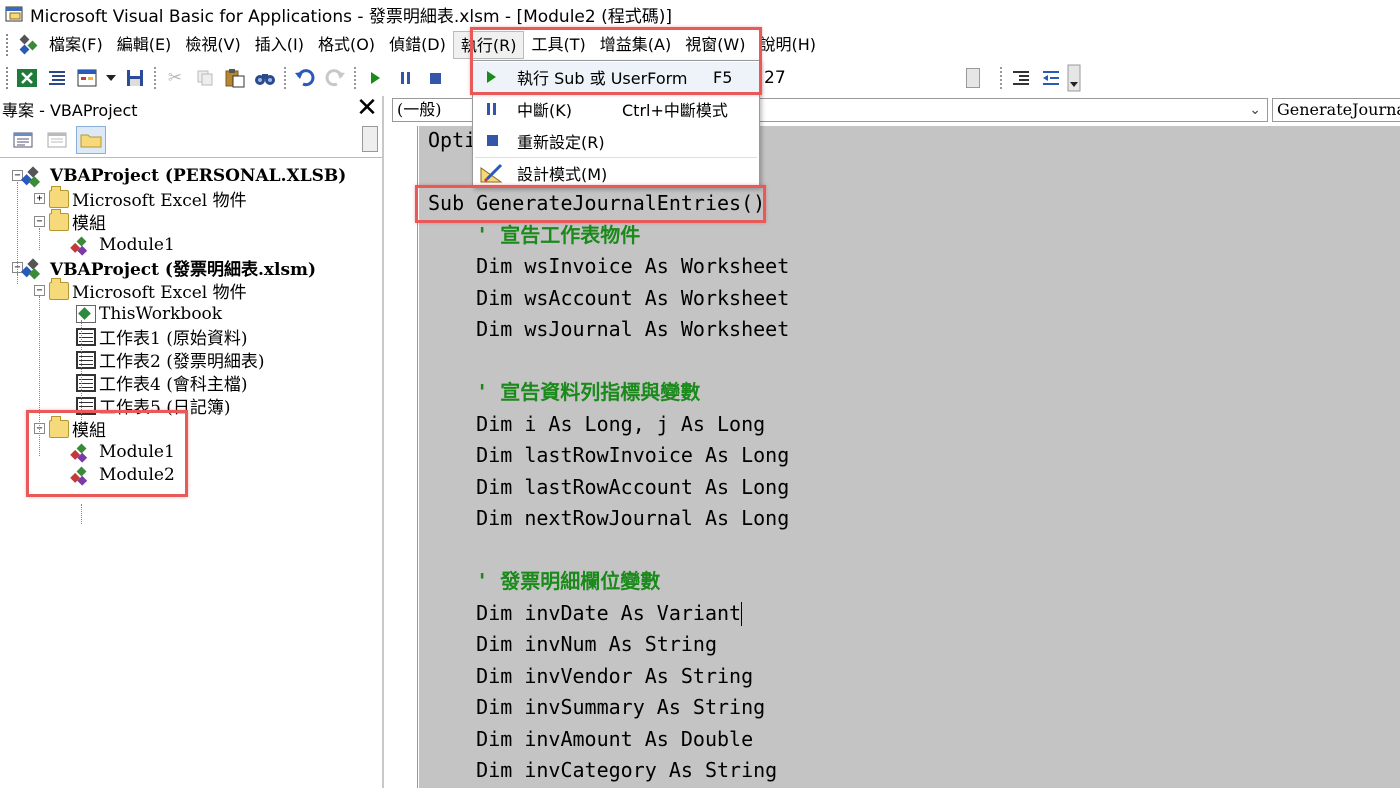 This screenshot has height=788, width=1400. Describe the element at coordinates (173, 339) in the screenshot. I see `tree-item-label: 工作表1 (原始資料)` at that location.